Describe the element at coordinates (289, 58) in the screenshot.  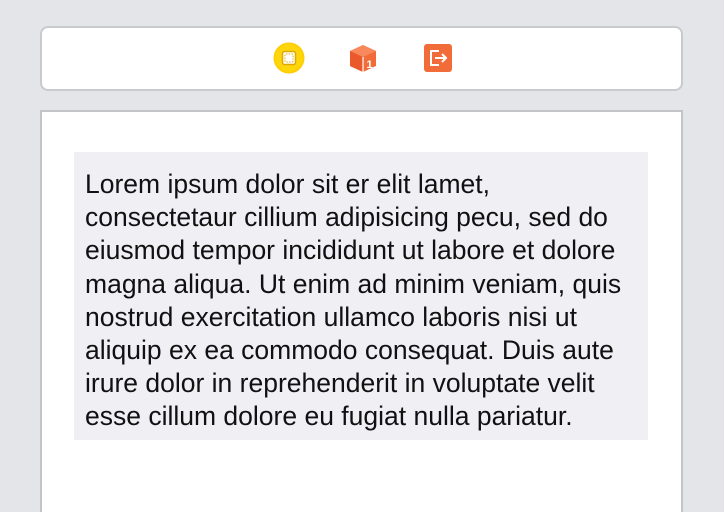
I see `view-controller-icon` at that location.